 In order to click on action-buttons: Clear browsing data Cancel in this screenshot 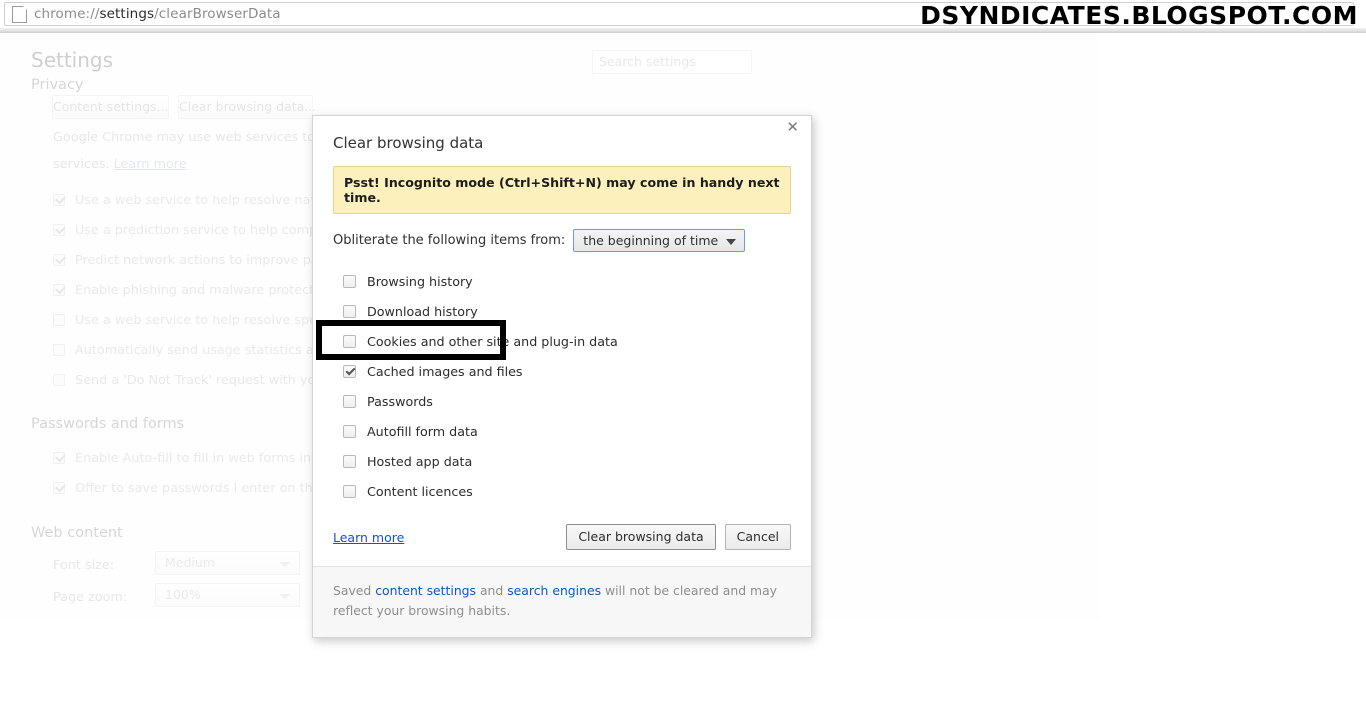, I will do `click(678, 537)`.